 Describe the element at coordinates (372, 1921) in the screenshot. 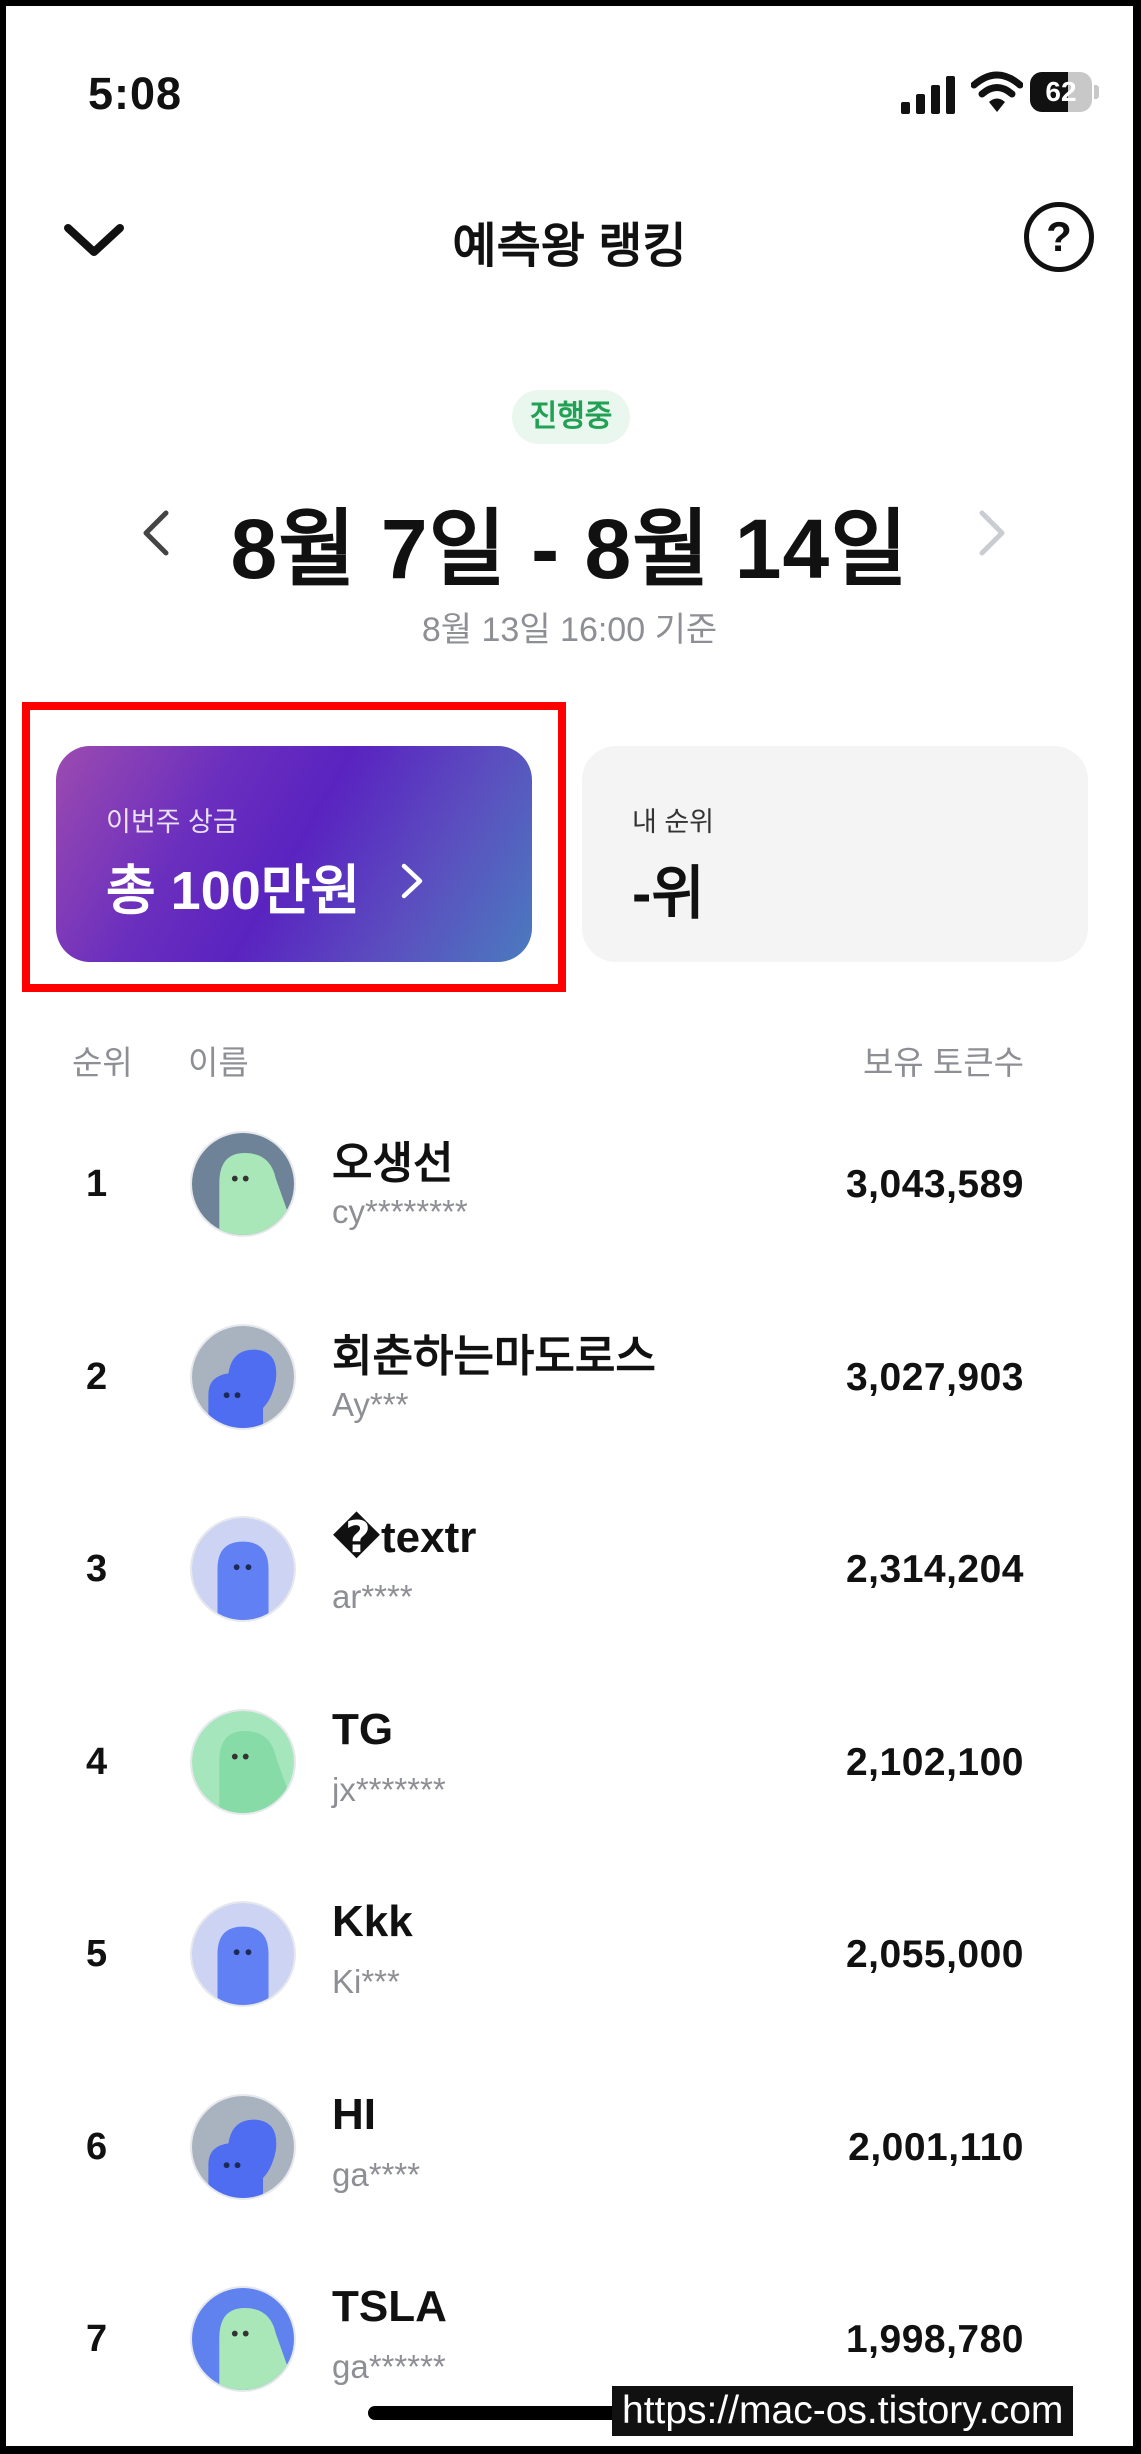

I see `user-name: Kkk` at that location.